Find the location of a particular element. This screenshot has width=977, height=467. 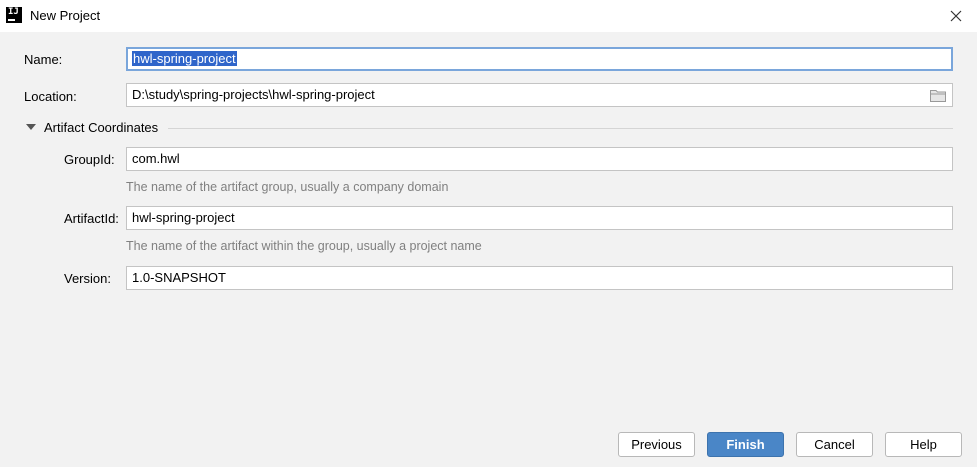

close-button is located at coordinates (956, 16).